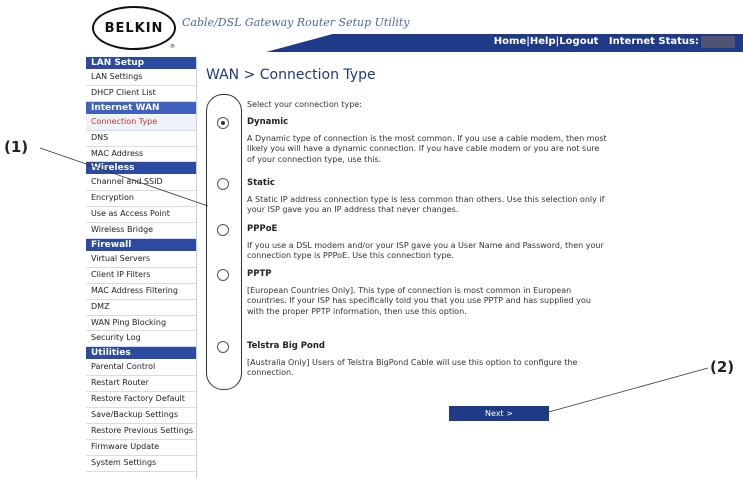  I want to click on section-header-lan-setup: LAN Setup, so click(141, 63).